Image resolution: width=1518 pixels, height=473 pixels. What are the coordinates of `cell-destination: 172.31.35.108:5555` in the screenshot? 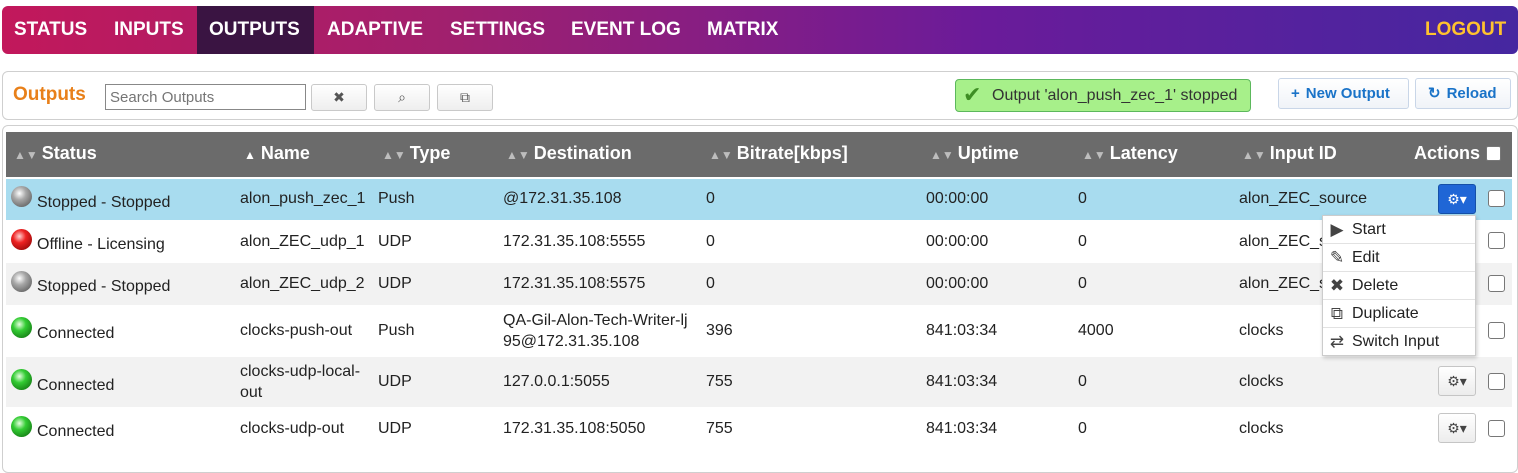 It's located at (574, 241).